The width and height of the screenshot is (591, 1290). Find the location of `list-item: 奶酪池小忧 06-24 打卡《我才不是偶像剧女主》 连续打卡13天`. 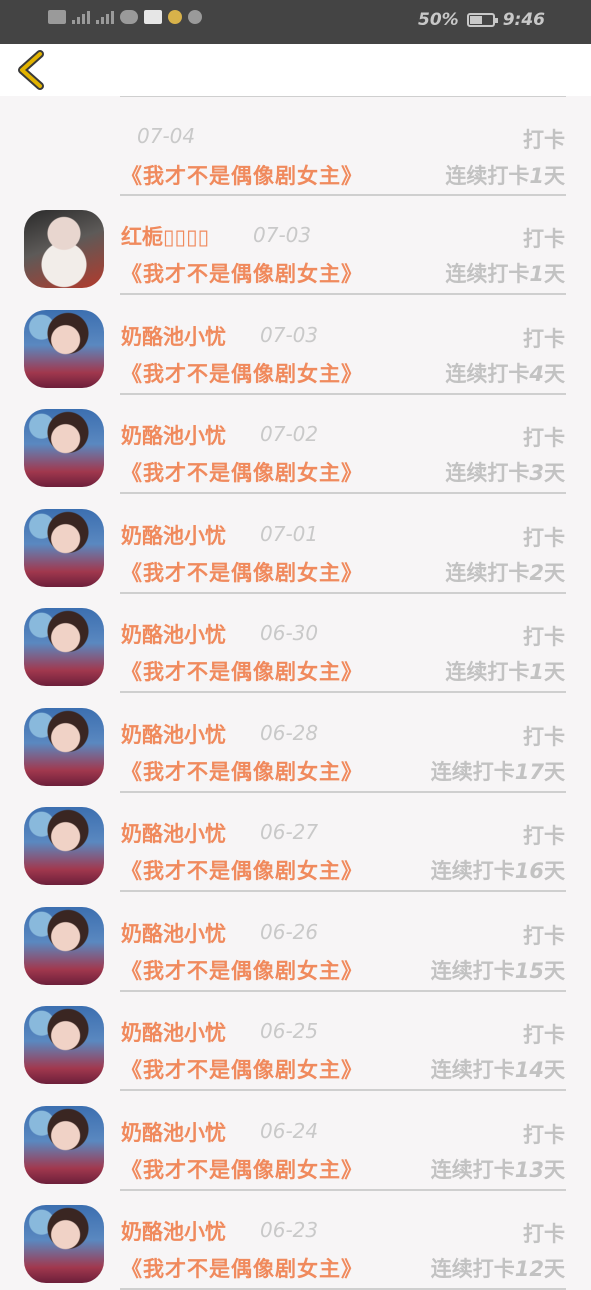

list-item: 奶酪池小忧 06-24 打卡《我才不是偶像剧女主》 连续打卡13天 is located at coordinates (295, 1141).